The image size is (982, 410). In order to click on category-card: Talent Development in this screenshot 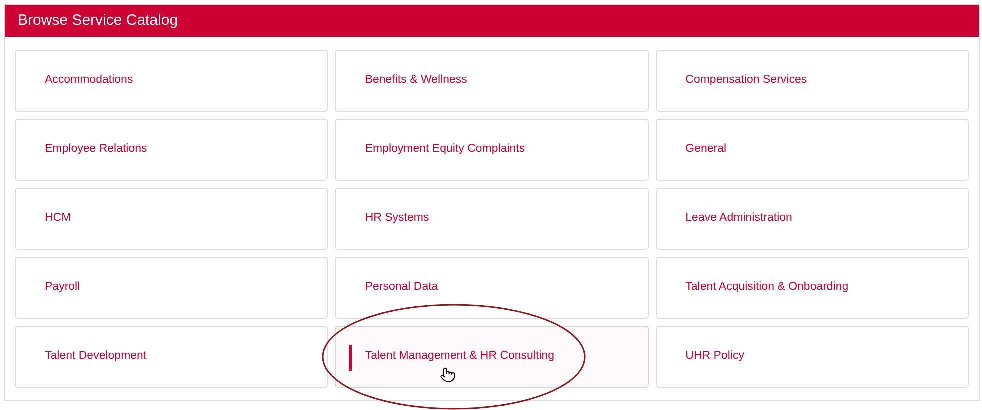, I will do `click(171, 357)`.